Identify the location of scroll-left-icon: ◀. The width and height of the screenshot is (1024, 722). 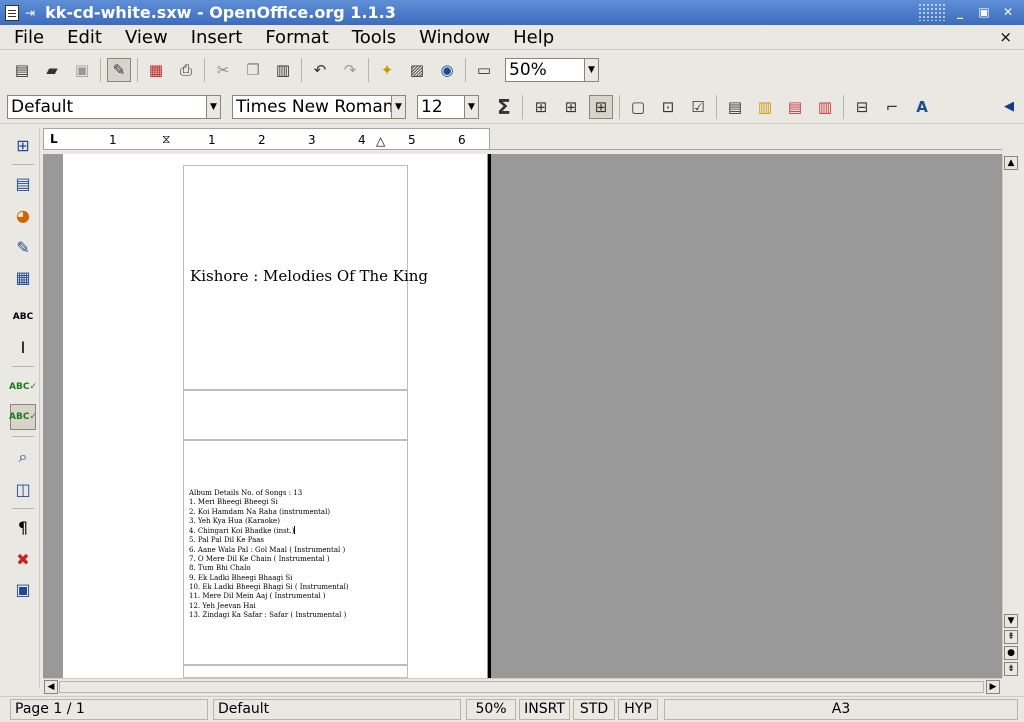
(51, 687).